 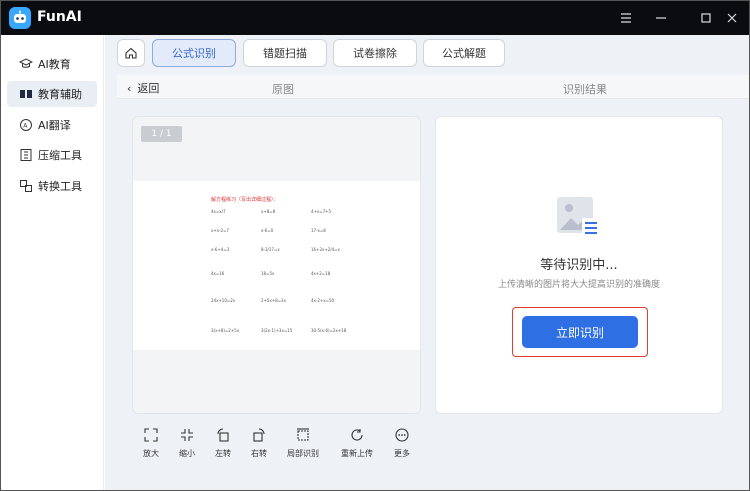 I want to click on translate-icon: A, so click(x=26, y=125).